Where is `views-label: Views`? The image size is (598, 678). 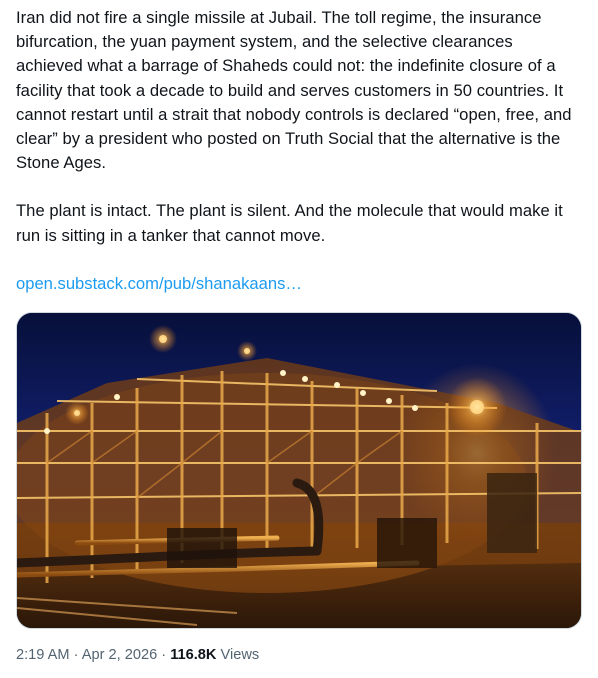 views-label: Views is located at coordinates (240, 655).